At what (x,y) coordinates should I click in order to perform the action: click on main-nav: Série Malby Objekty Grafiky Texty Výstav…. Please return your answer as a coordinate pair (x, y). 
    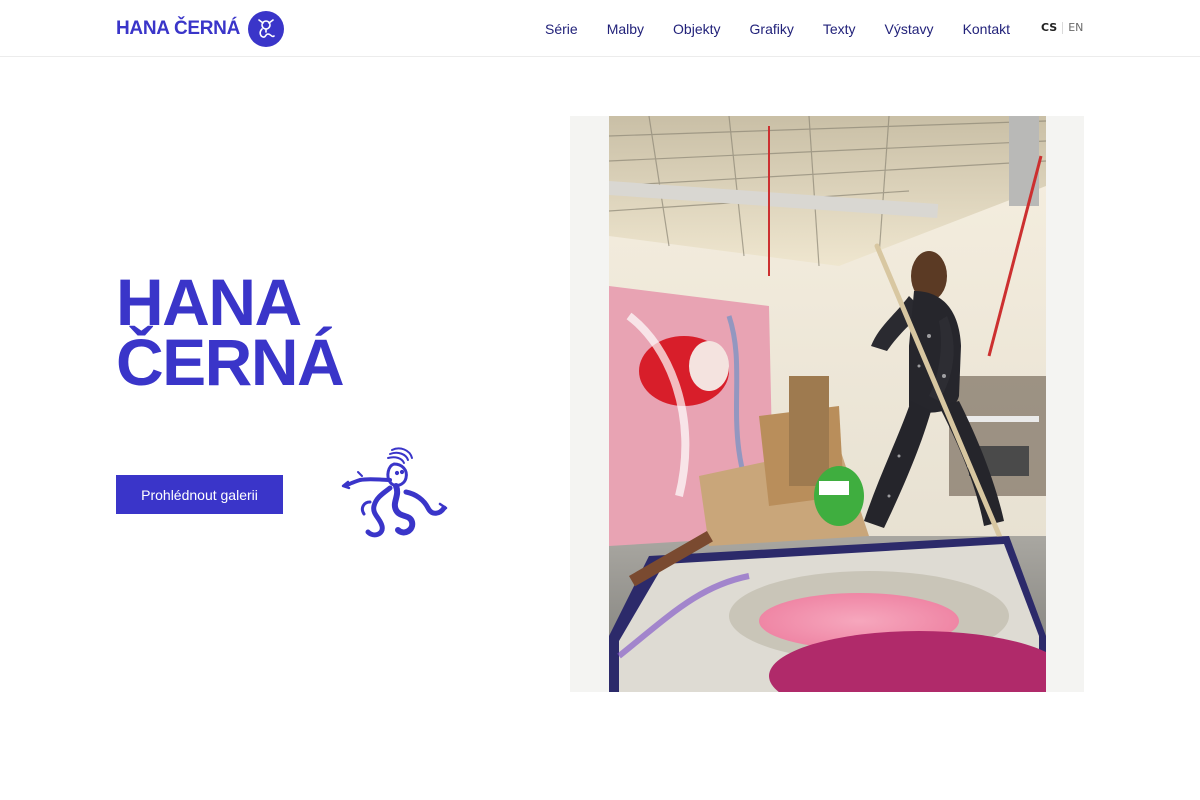
    Looking at the image, I should click on (777, 29).